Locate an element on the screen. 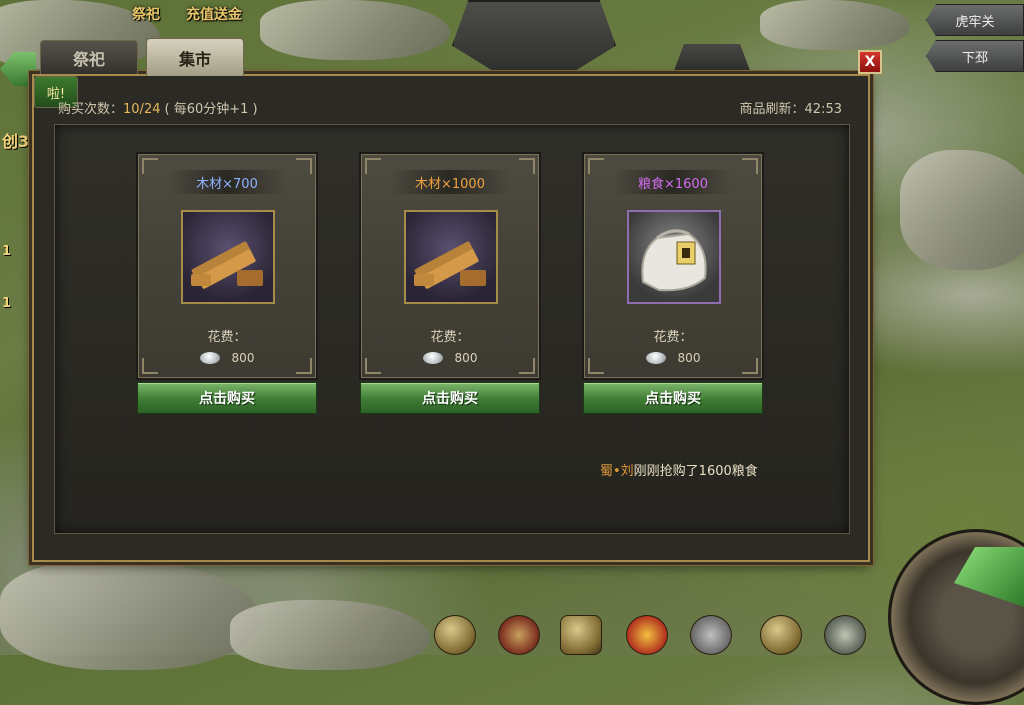  flag-icon is located at coordinates (781, 635).